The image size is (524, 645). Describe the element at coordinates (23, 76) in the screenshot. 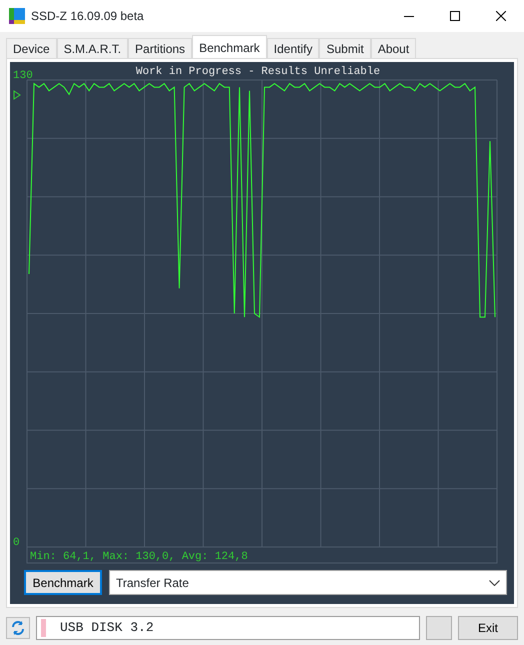

I see `y-axis-label: 130` at that location.